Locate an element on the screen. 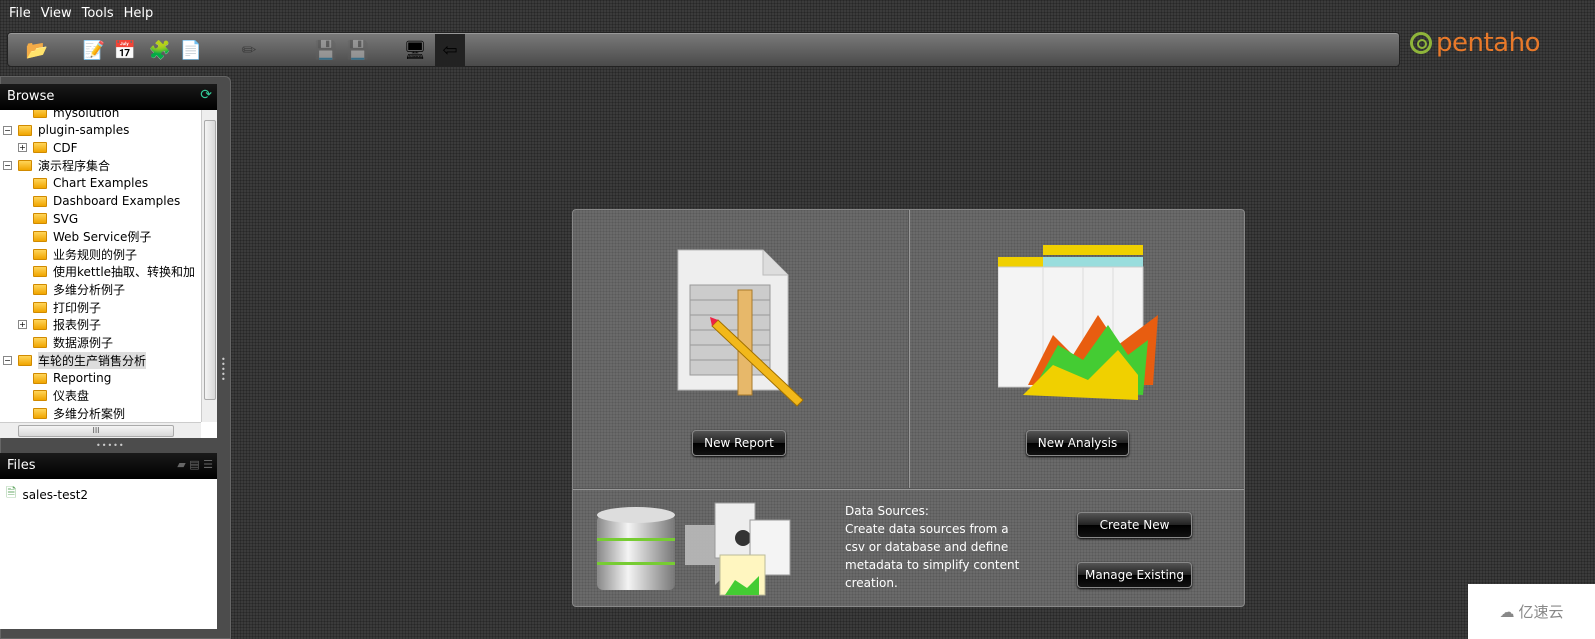 The image size is (1595, 639). new-report-icon: 📝 is located at coordinates (94, 50).